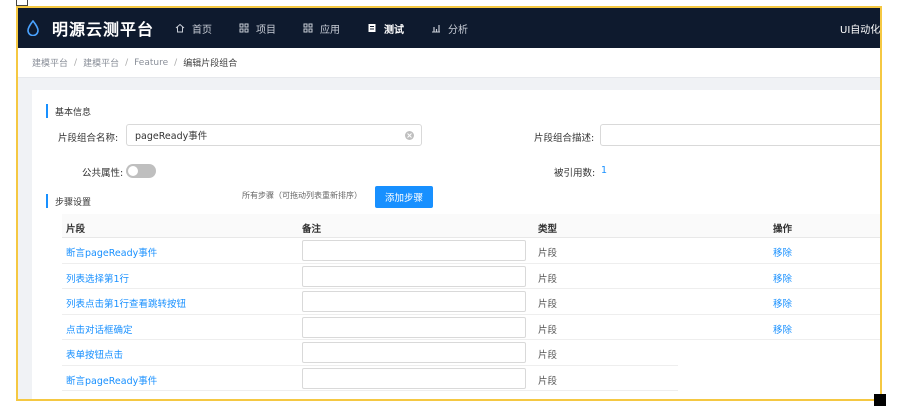  I want to click on user-menu: UI自动化, so click(860, 28).